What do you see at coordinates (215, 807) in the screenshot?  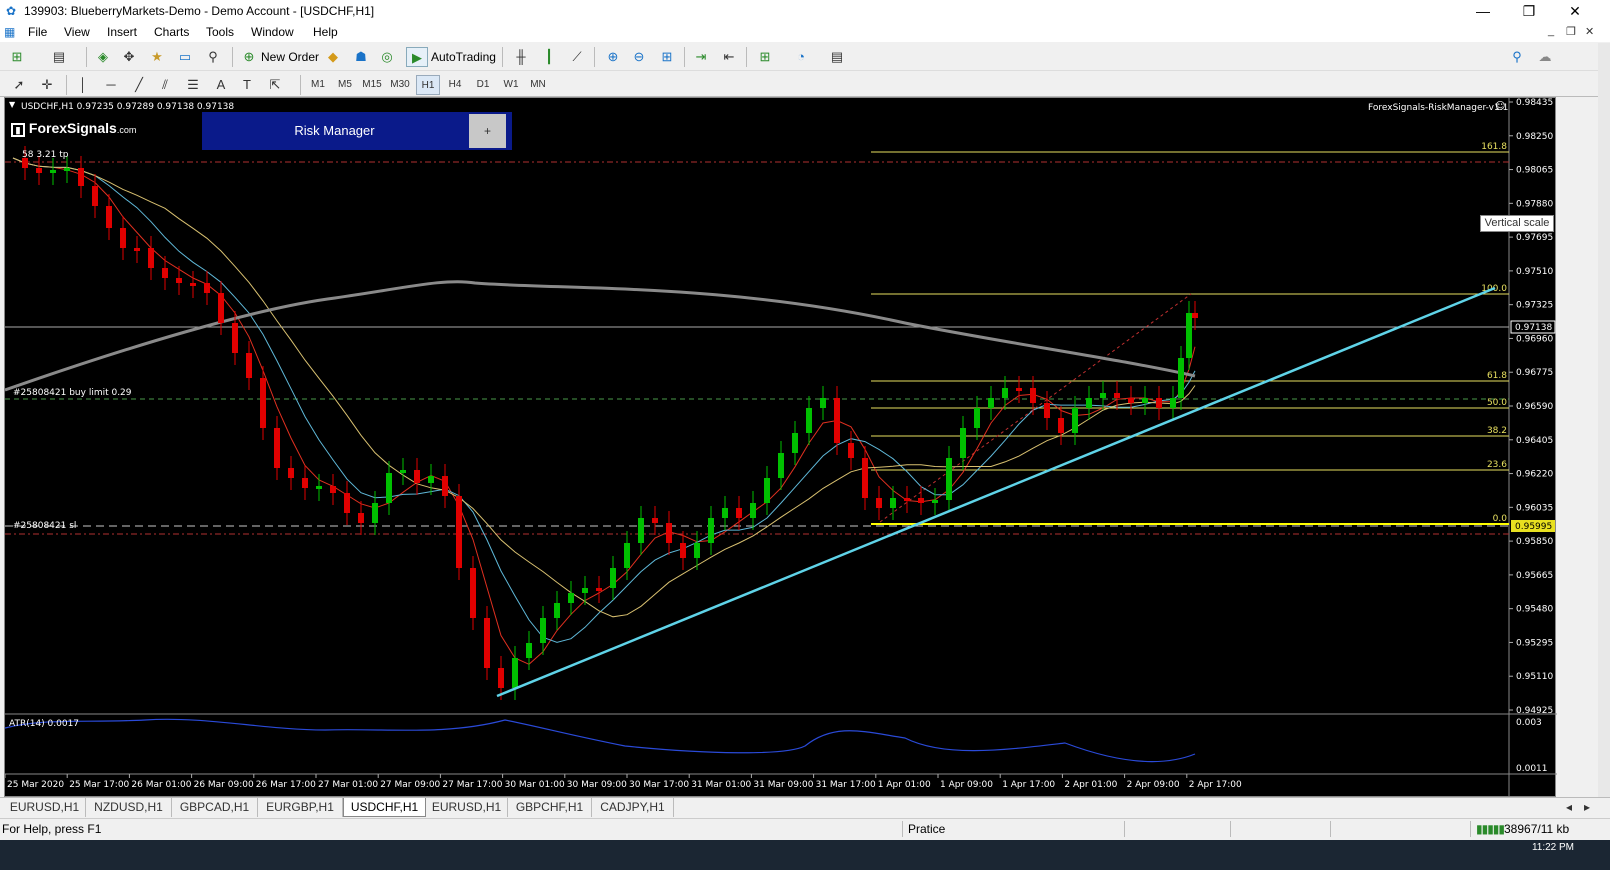 I see `tab-gbpcad: GBPCAD,H1` at bounding box center [215, 807].